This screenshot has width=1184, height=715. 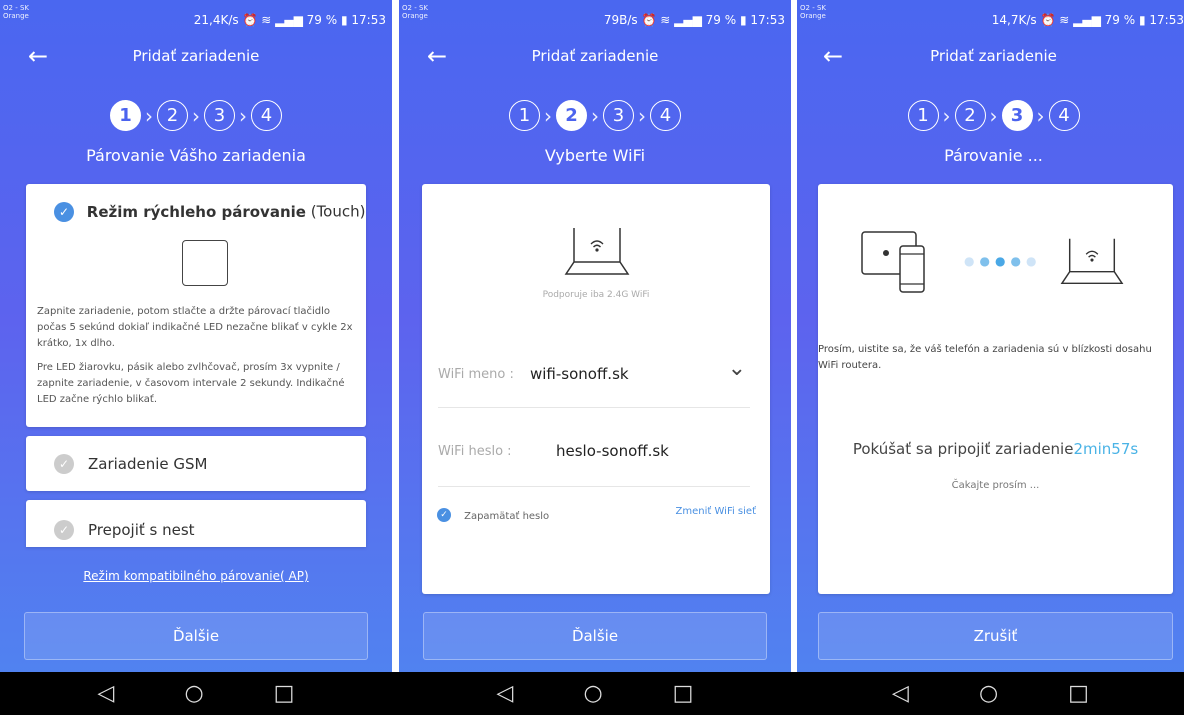 What do you see at coordinates (335, 211) in the screenshot?
I see `option-suffix: (Touch)` at bounding box center [335, 211].